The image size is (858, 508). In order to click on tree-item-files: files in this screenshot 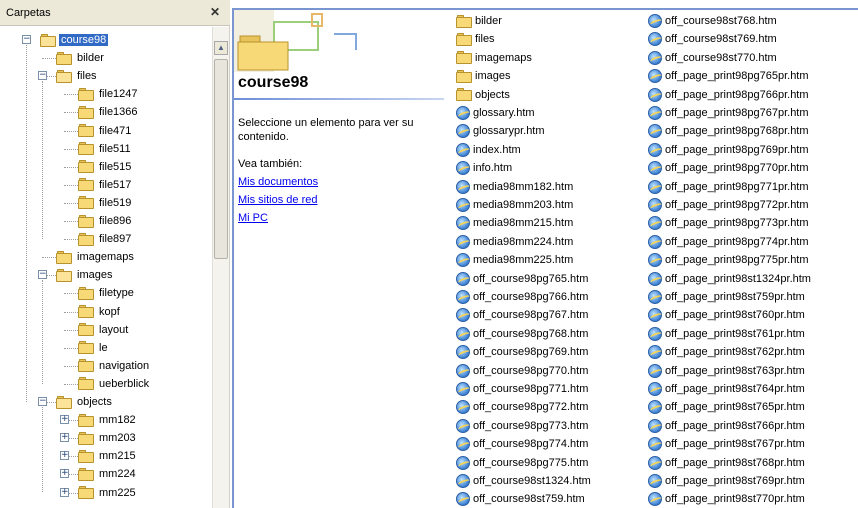, I will do `click(77, 76)`.